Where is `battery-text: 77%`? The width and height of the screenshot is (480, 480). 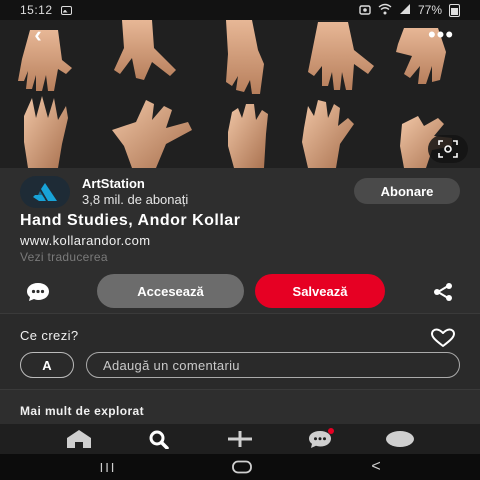 battery-text: 77% is located at coordinates (429, 10).